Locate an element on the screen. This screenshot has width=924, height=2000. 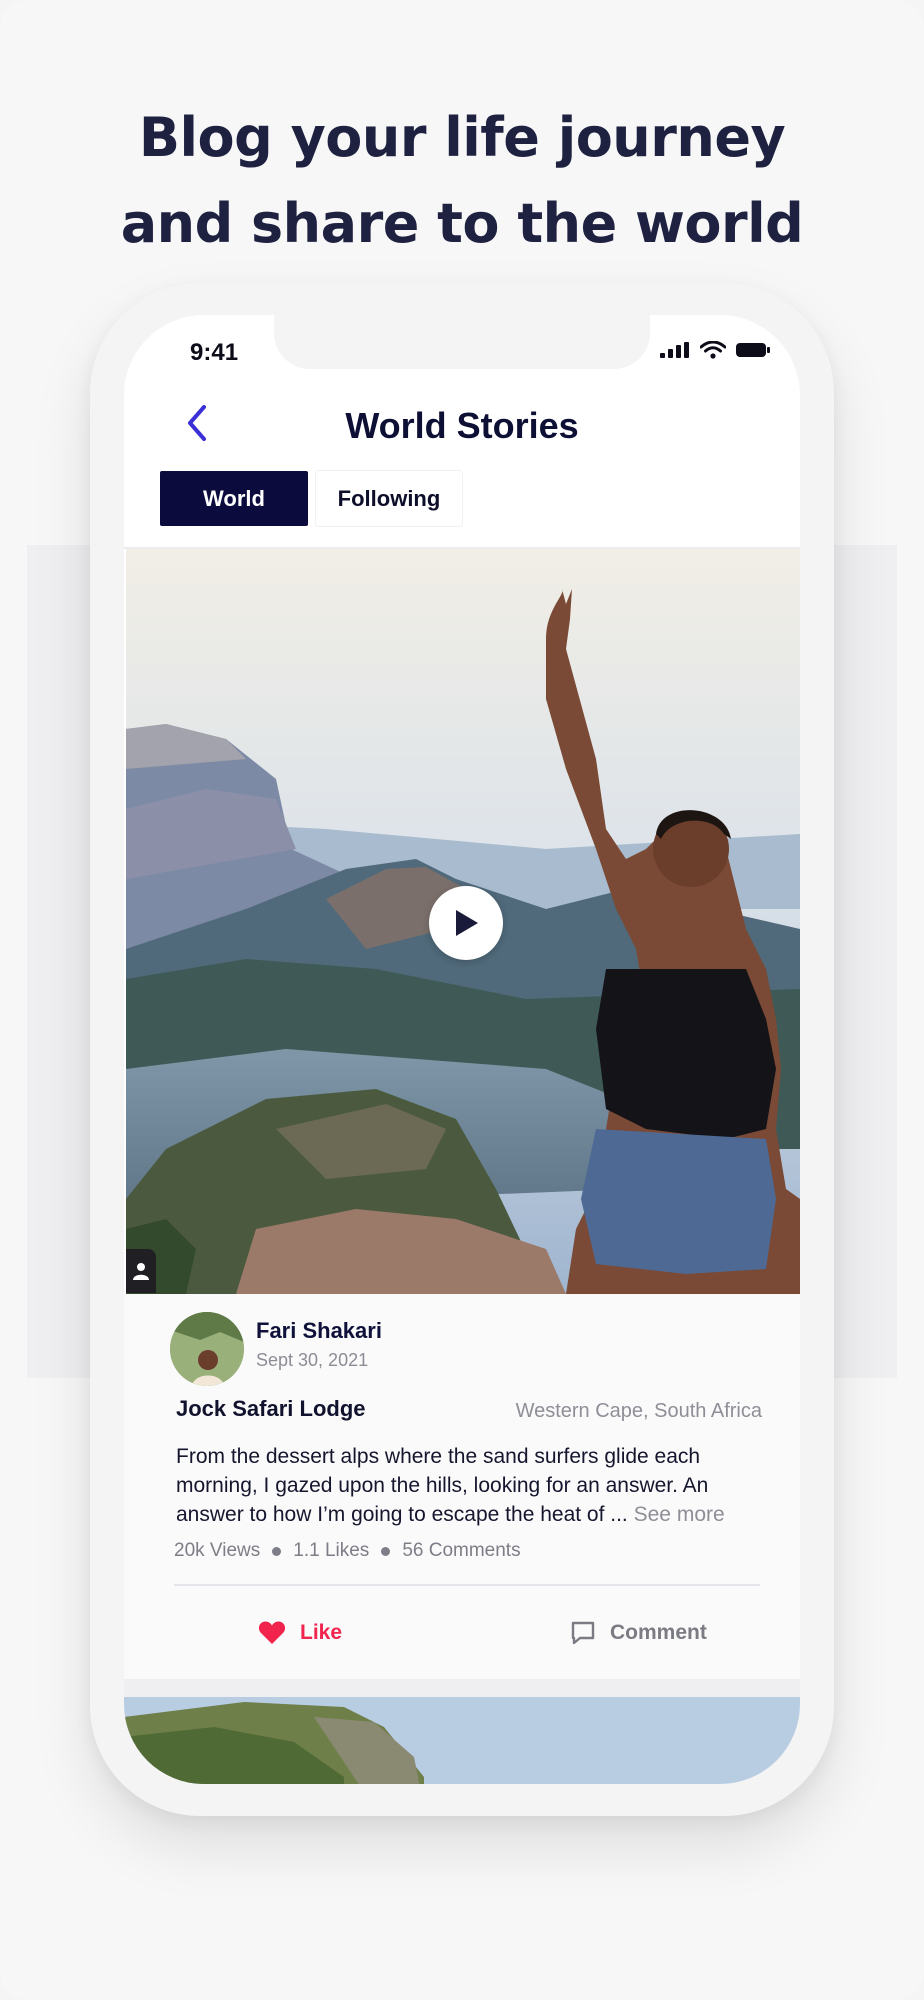
author-name: Fari Shakari is located at coordinates (319, 1331).